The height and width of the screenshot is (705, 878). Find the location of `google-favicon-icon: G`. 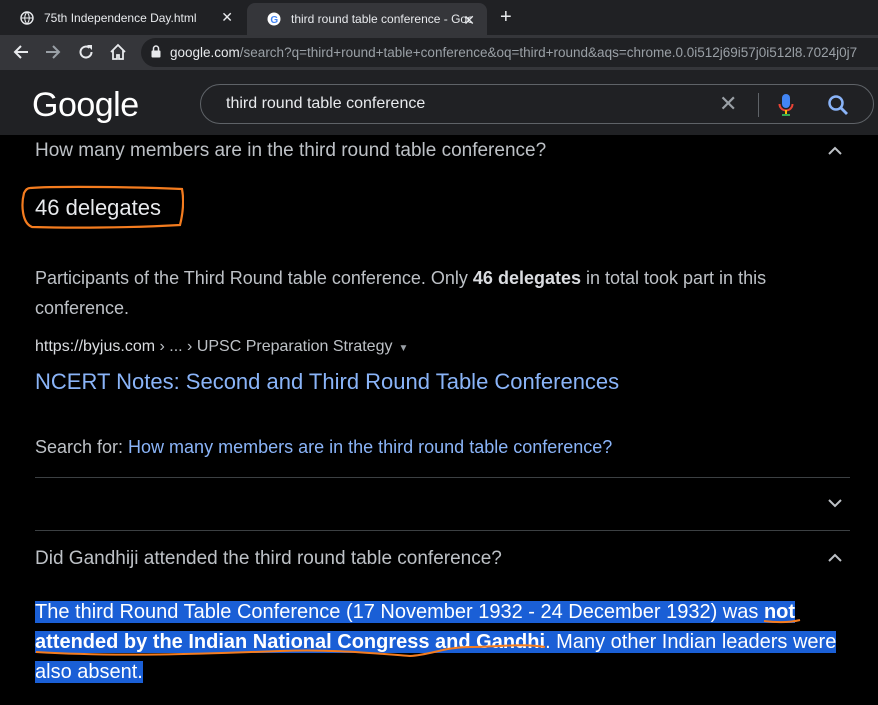

google-favicon-icon: G is located at coordinates (274, 19).